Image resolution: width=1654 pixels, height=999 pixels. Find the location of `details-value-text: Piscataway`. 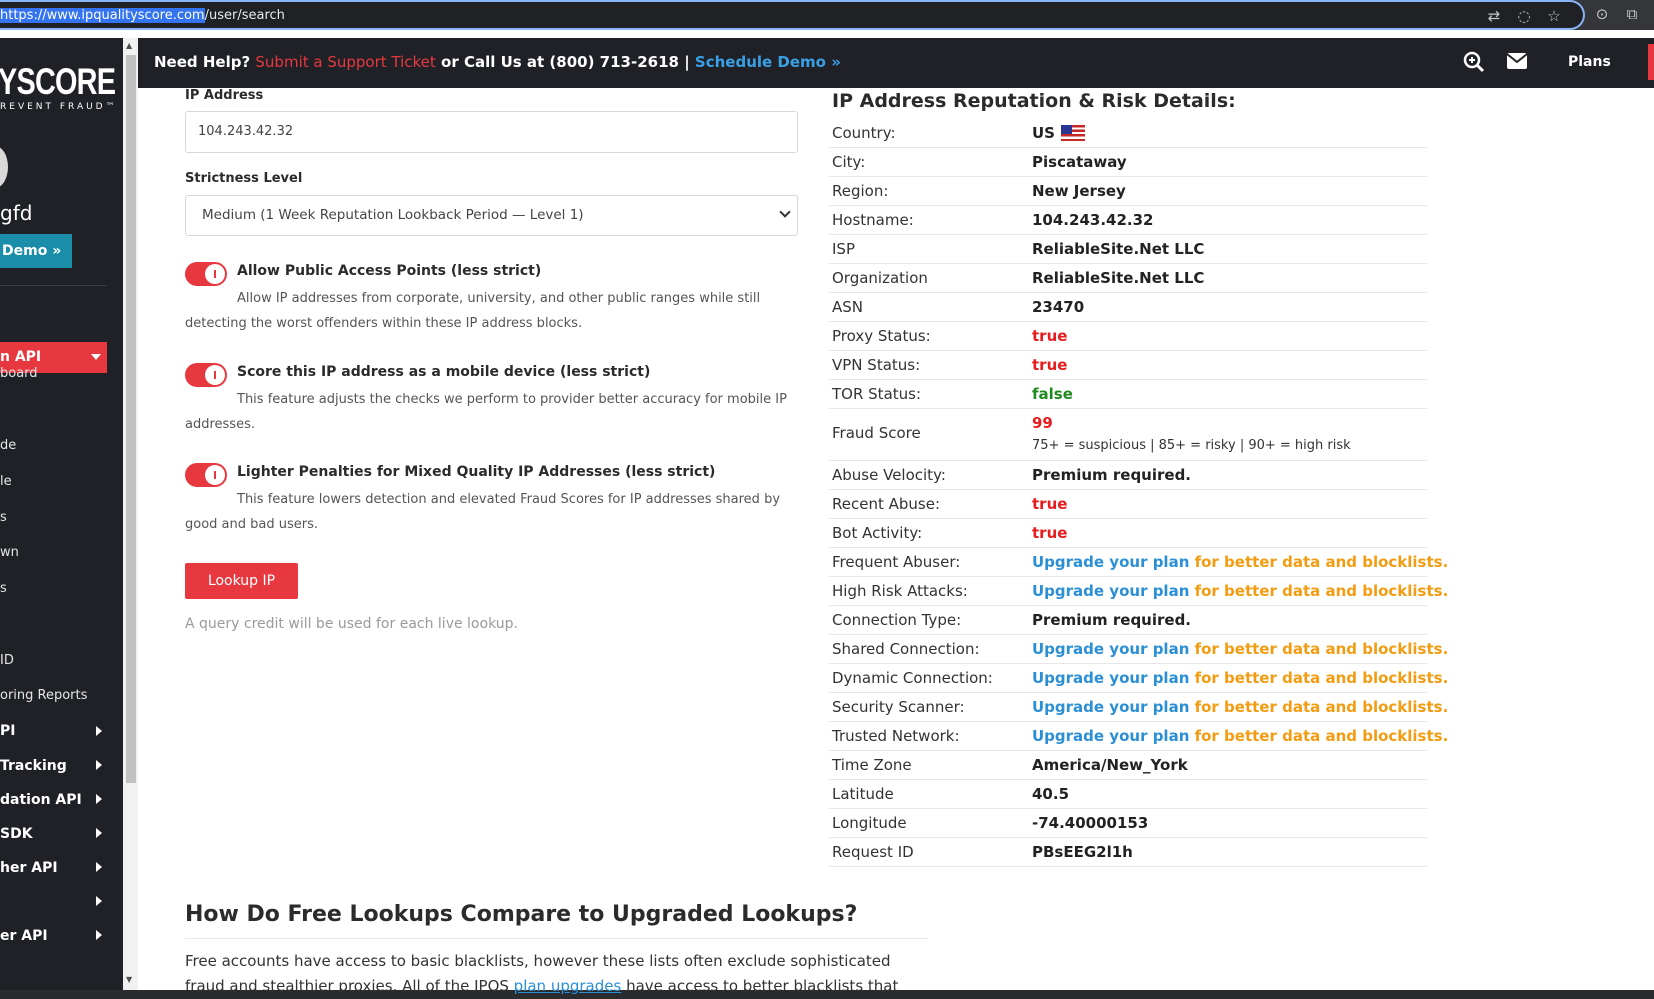

details-value-text: Piscataway is located at coordinates (1079, 162).